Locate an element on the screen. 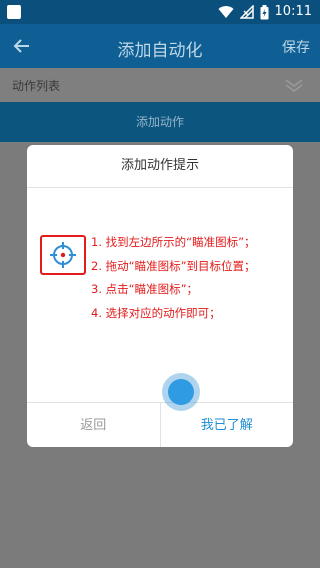 This screenshot has height=568, width=320. step-text: 1. 找到左边所示的“瞄准图标”； is located at coordinates (173, 242).